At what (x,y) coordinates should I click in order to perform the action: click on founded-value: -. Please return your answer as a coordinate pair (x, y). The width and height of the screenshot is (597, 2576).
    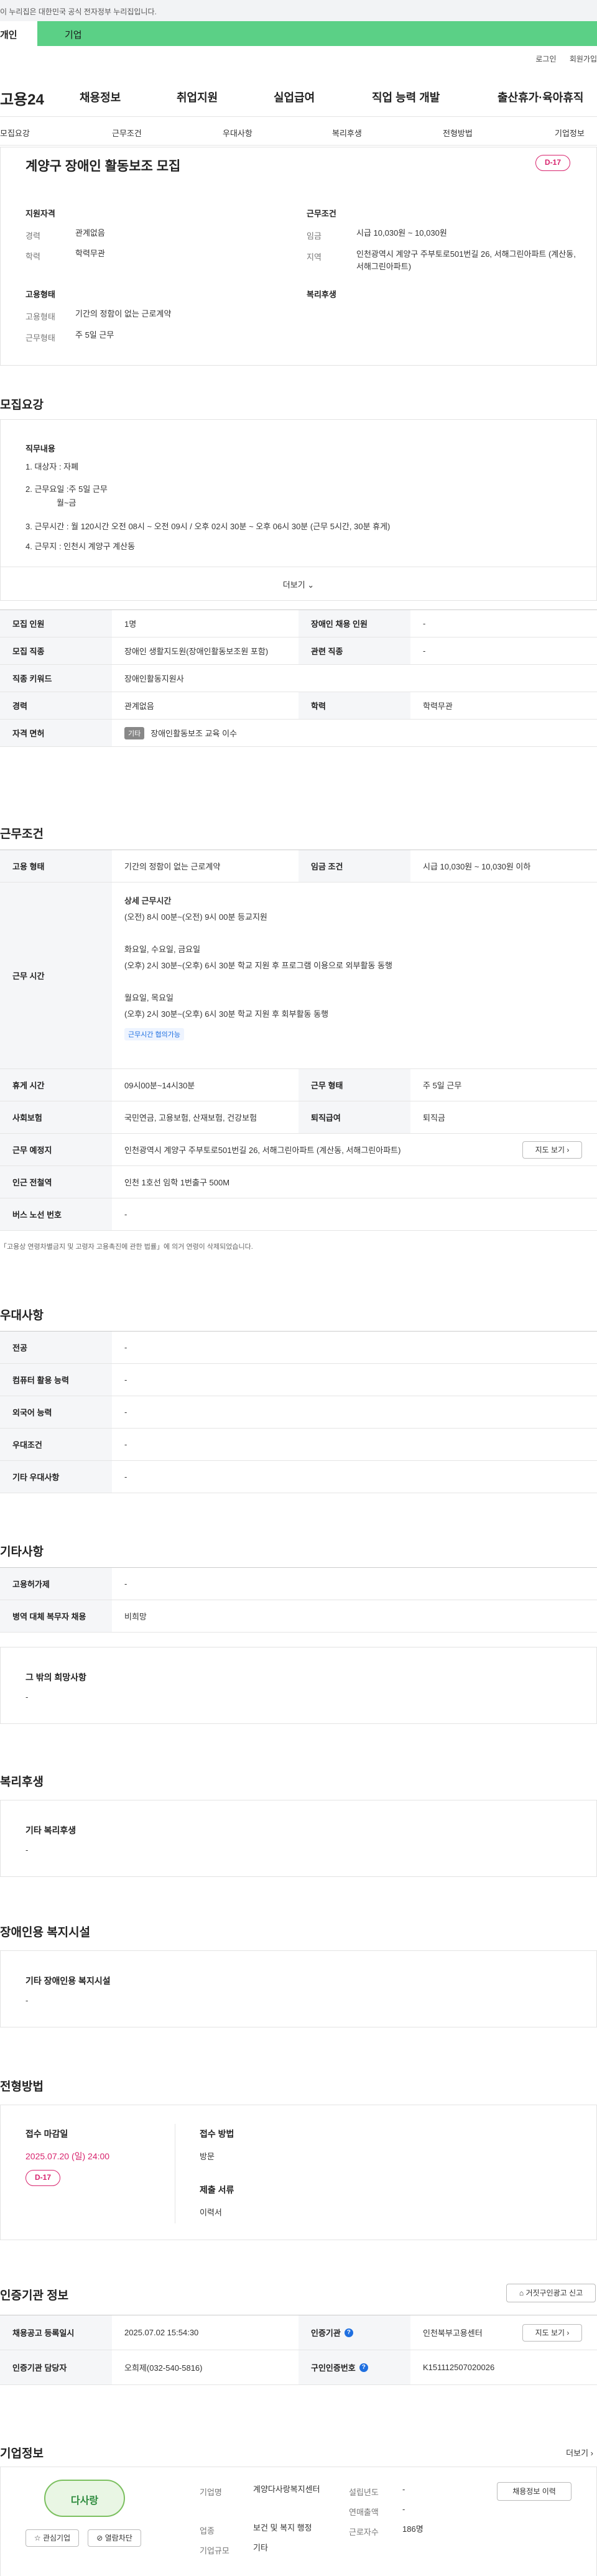
    Looking at the image, I should click on (403, 2490).